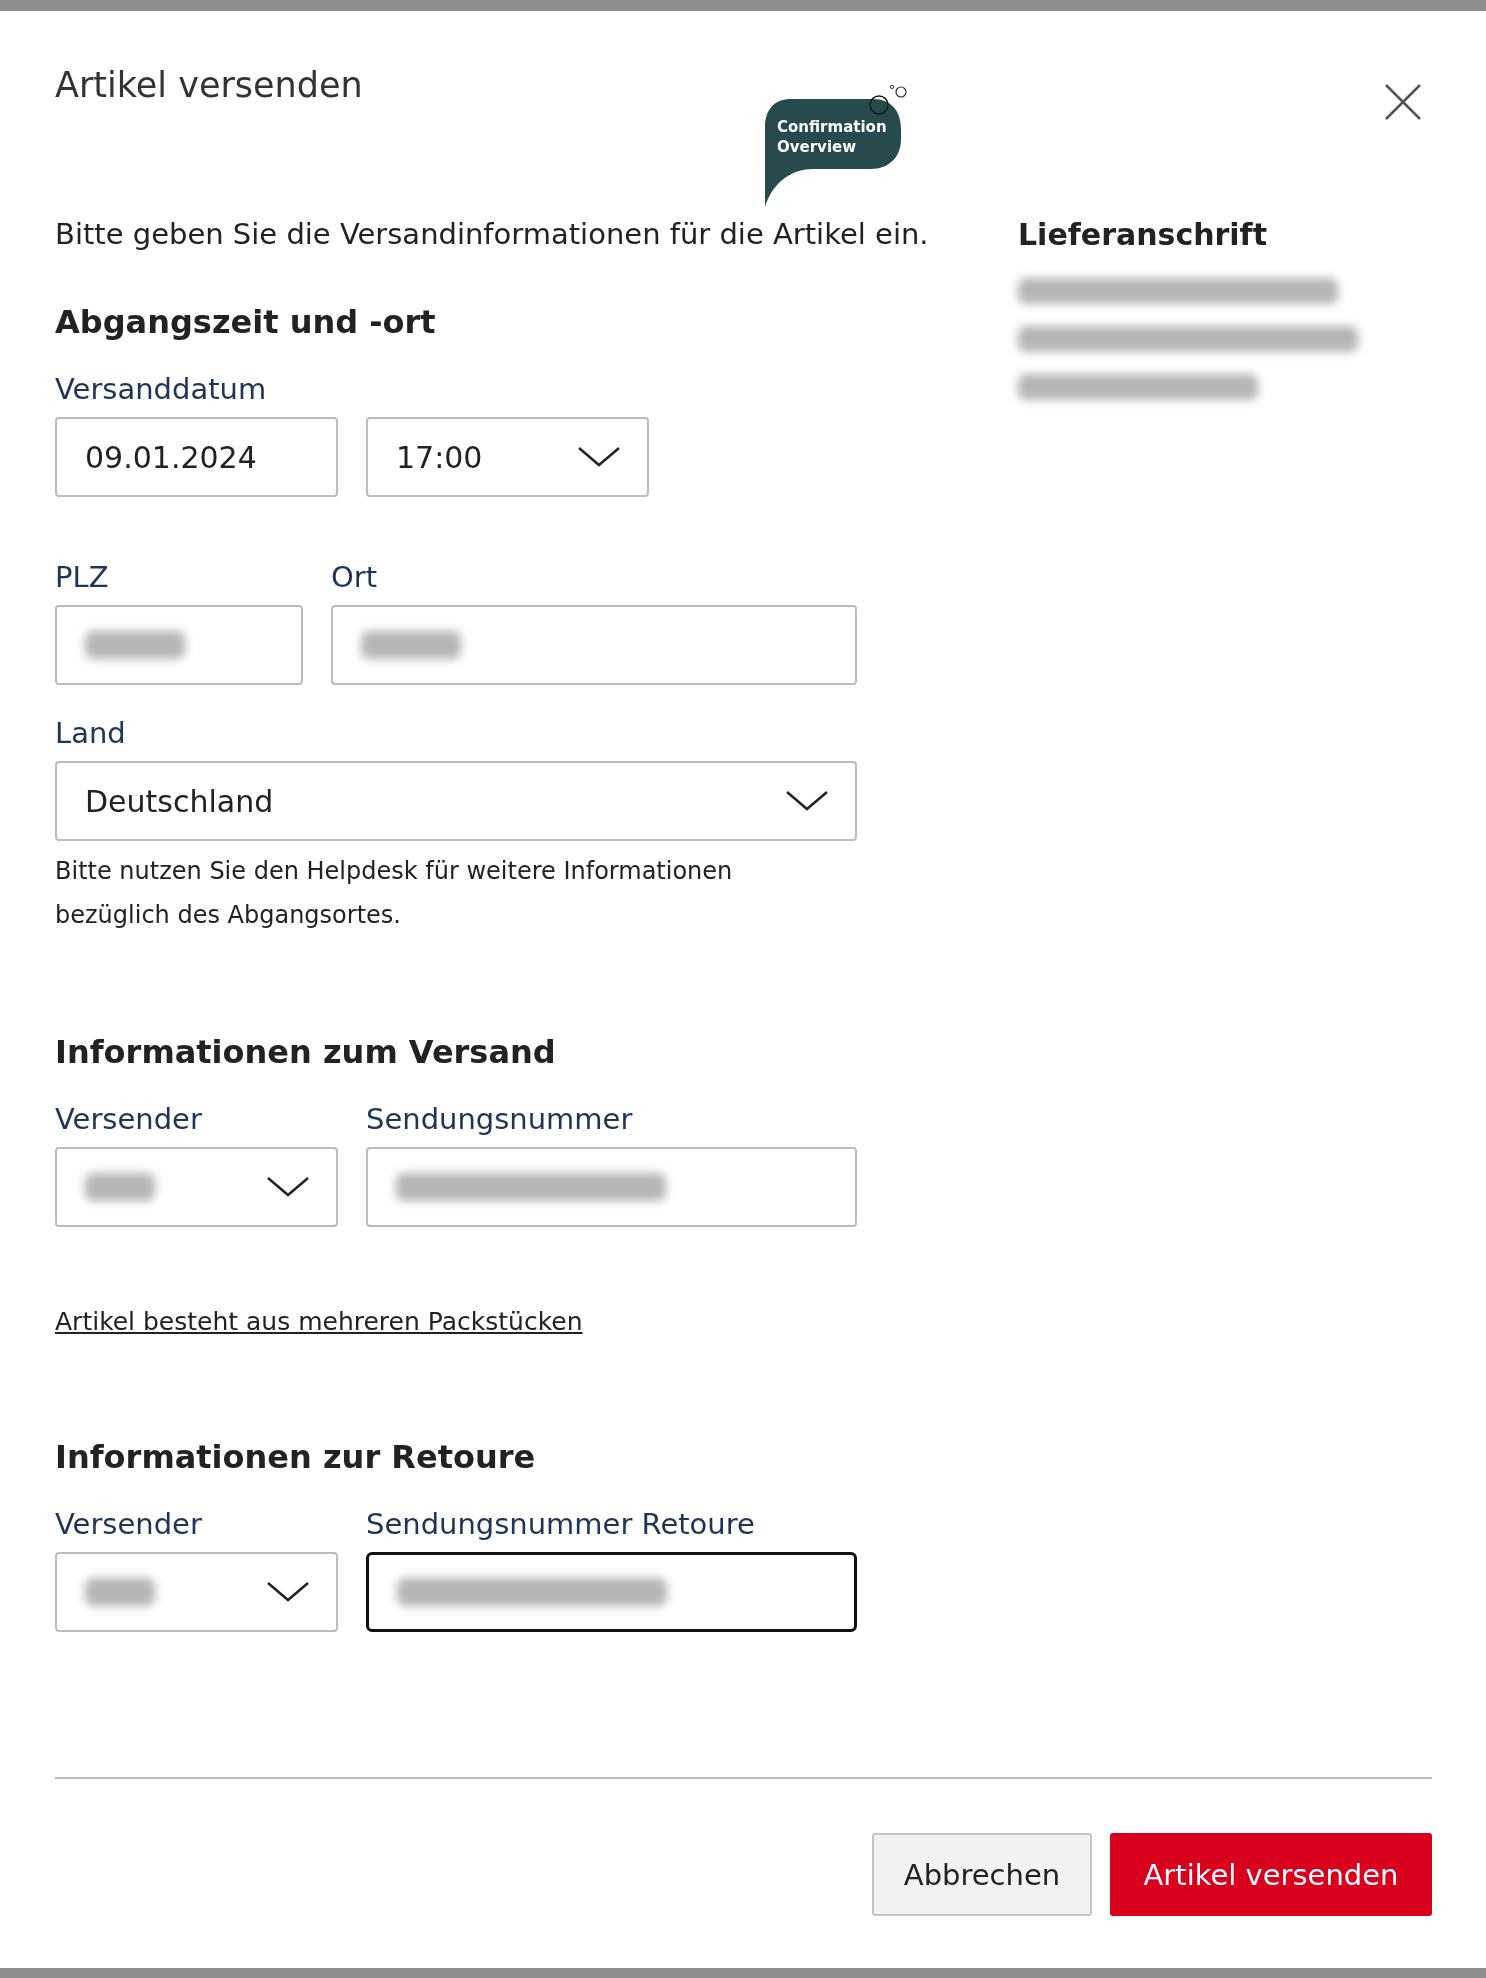 Image resolution: width=1486 pixels, height=1978 pixels. What do you see at coordinates (492, 234) in the screenshot?
I see `intro-text: Bitte geben Sie die Versandinformationen für die Artikel ein.` at bounding box center [492, 234].